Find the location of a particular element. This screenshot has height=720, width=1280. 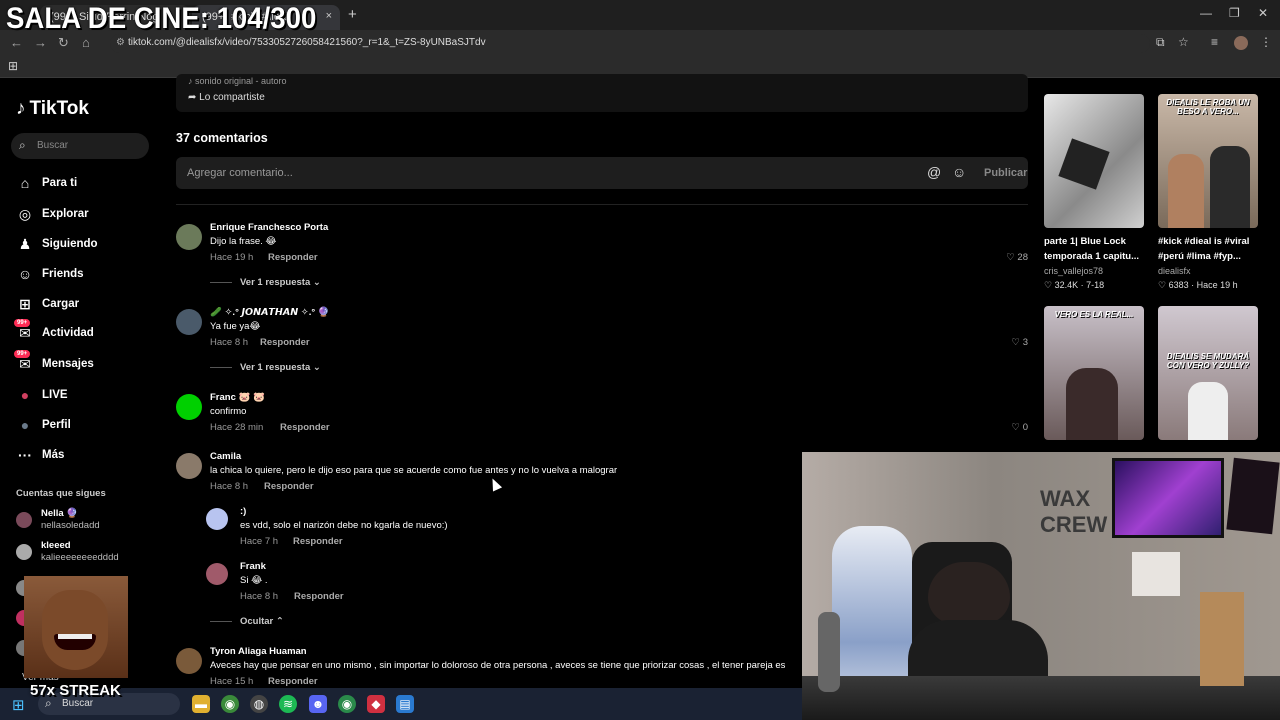

mention-icon: @ is located at coordinates (934, 172).